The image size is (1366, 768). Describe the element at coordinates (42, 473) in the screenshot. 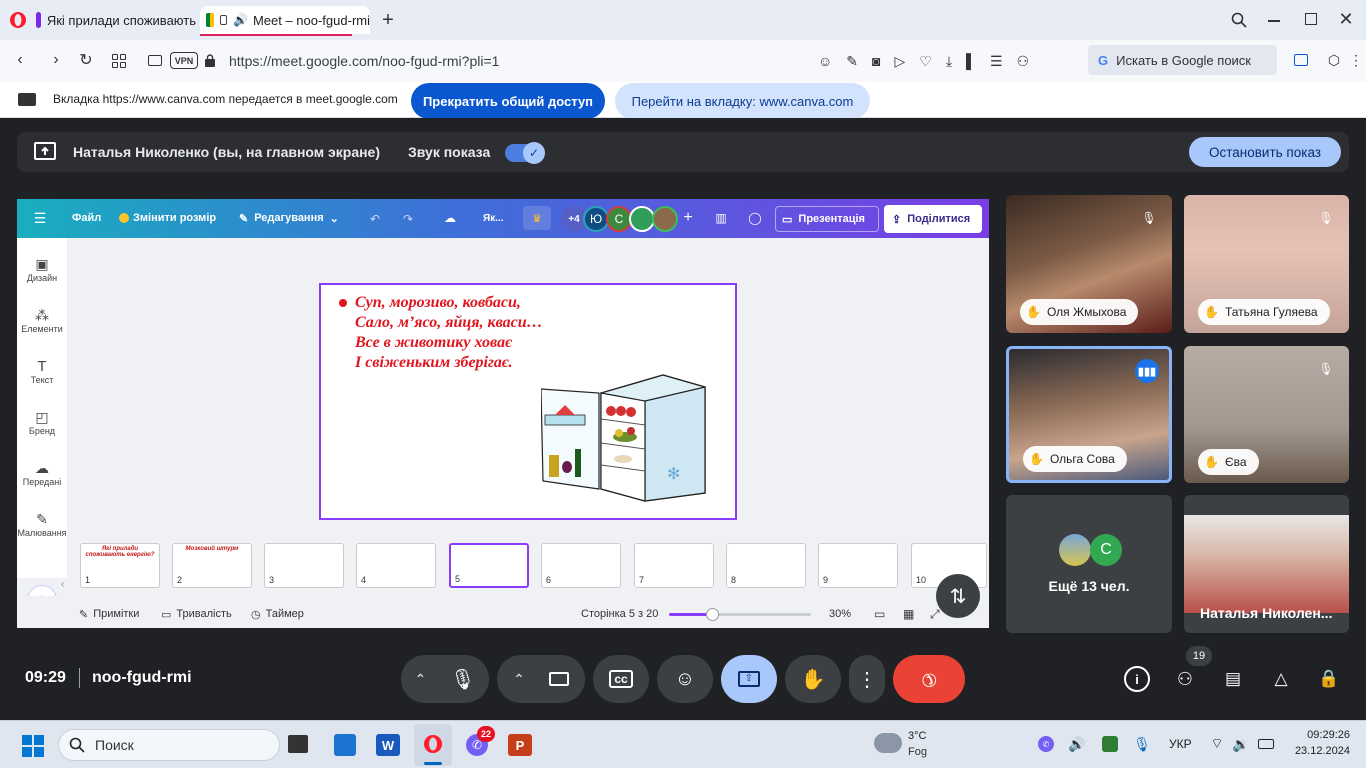

I see `sidebar-item-uploads: ☁ Передані` at that location.